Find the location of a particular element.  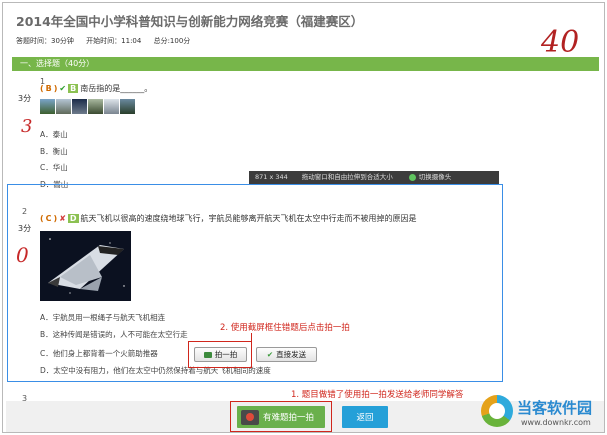

user-answer: C is located at coordinates (48, 218).